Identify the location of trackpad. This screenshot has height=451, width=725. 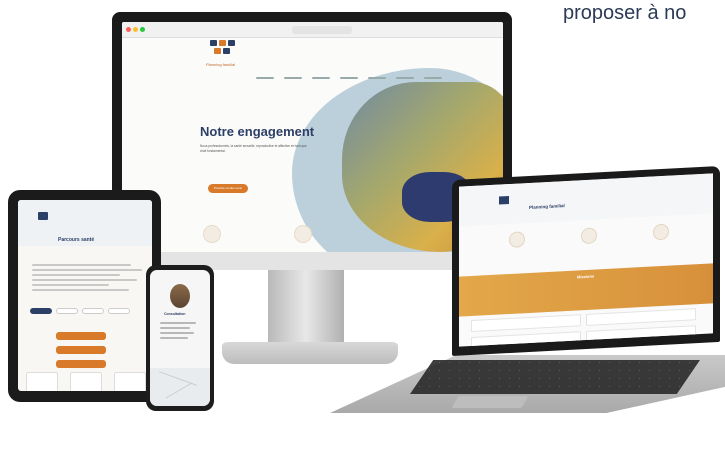
(490, 402).